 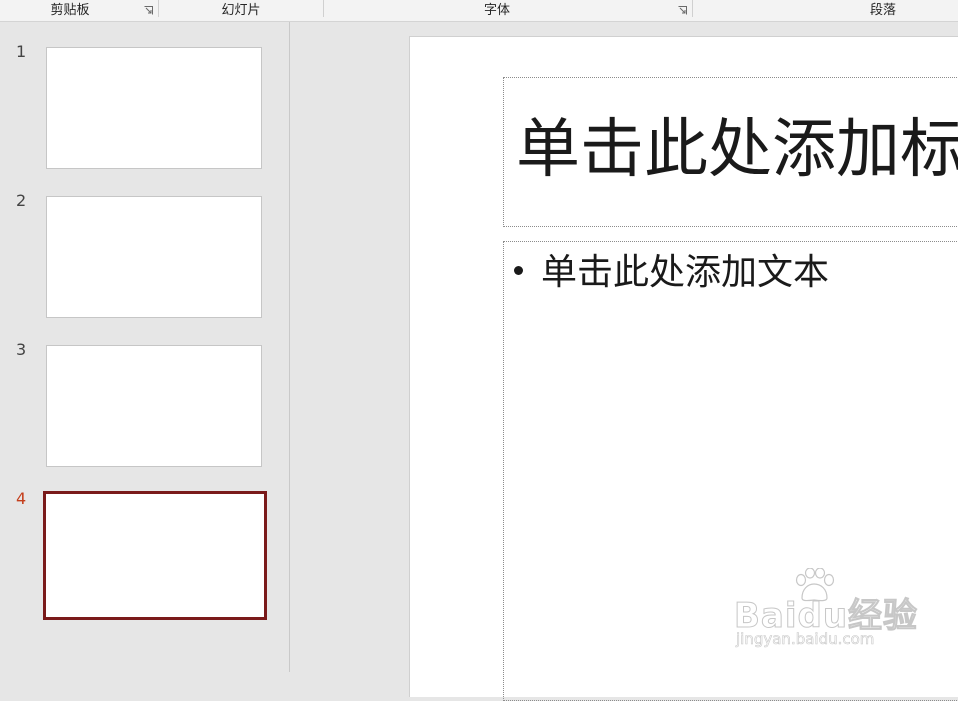 I want to click on content-bullet-row: 单击此处添加文本, so click(x=671, y=273).